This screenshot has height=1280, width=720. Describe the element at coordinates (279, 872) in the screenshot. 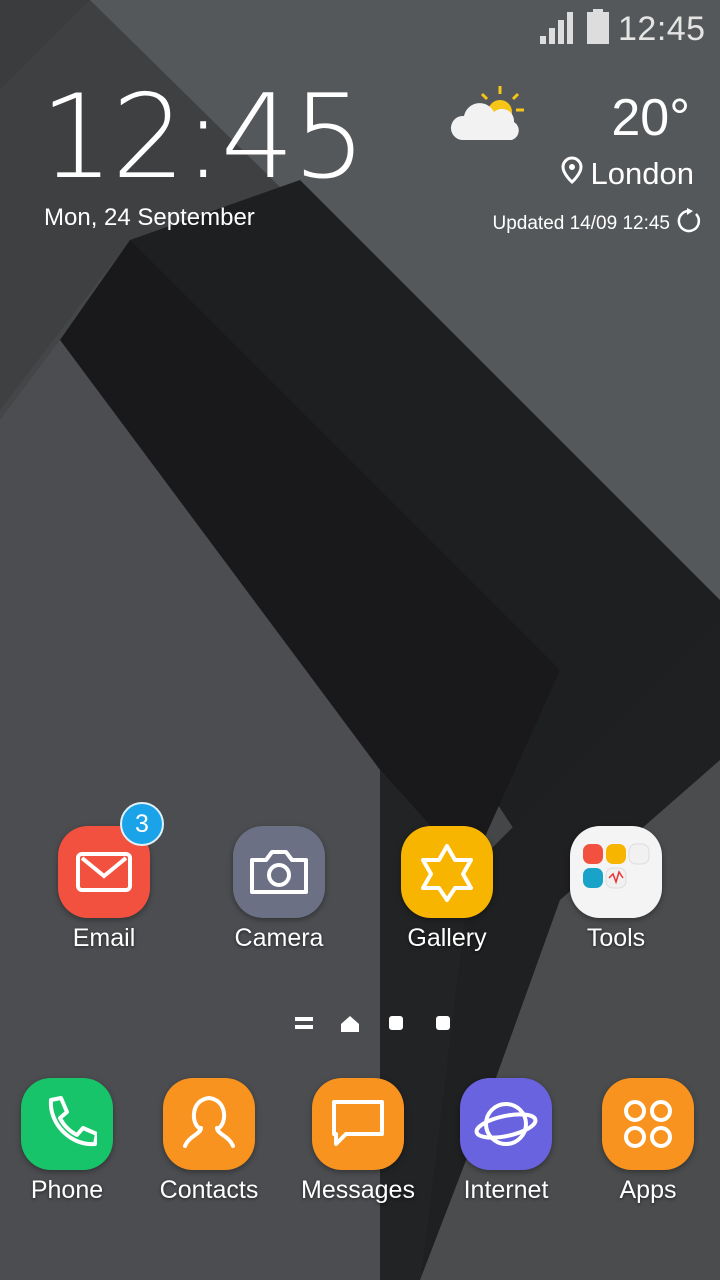

I see `camera-icon` at that location.